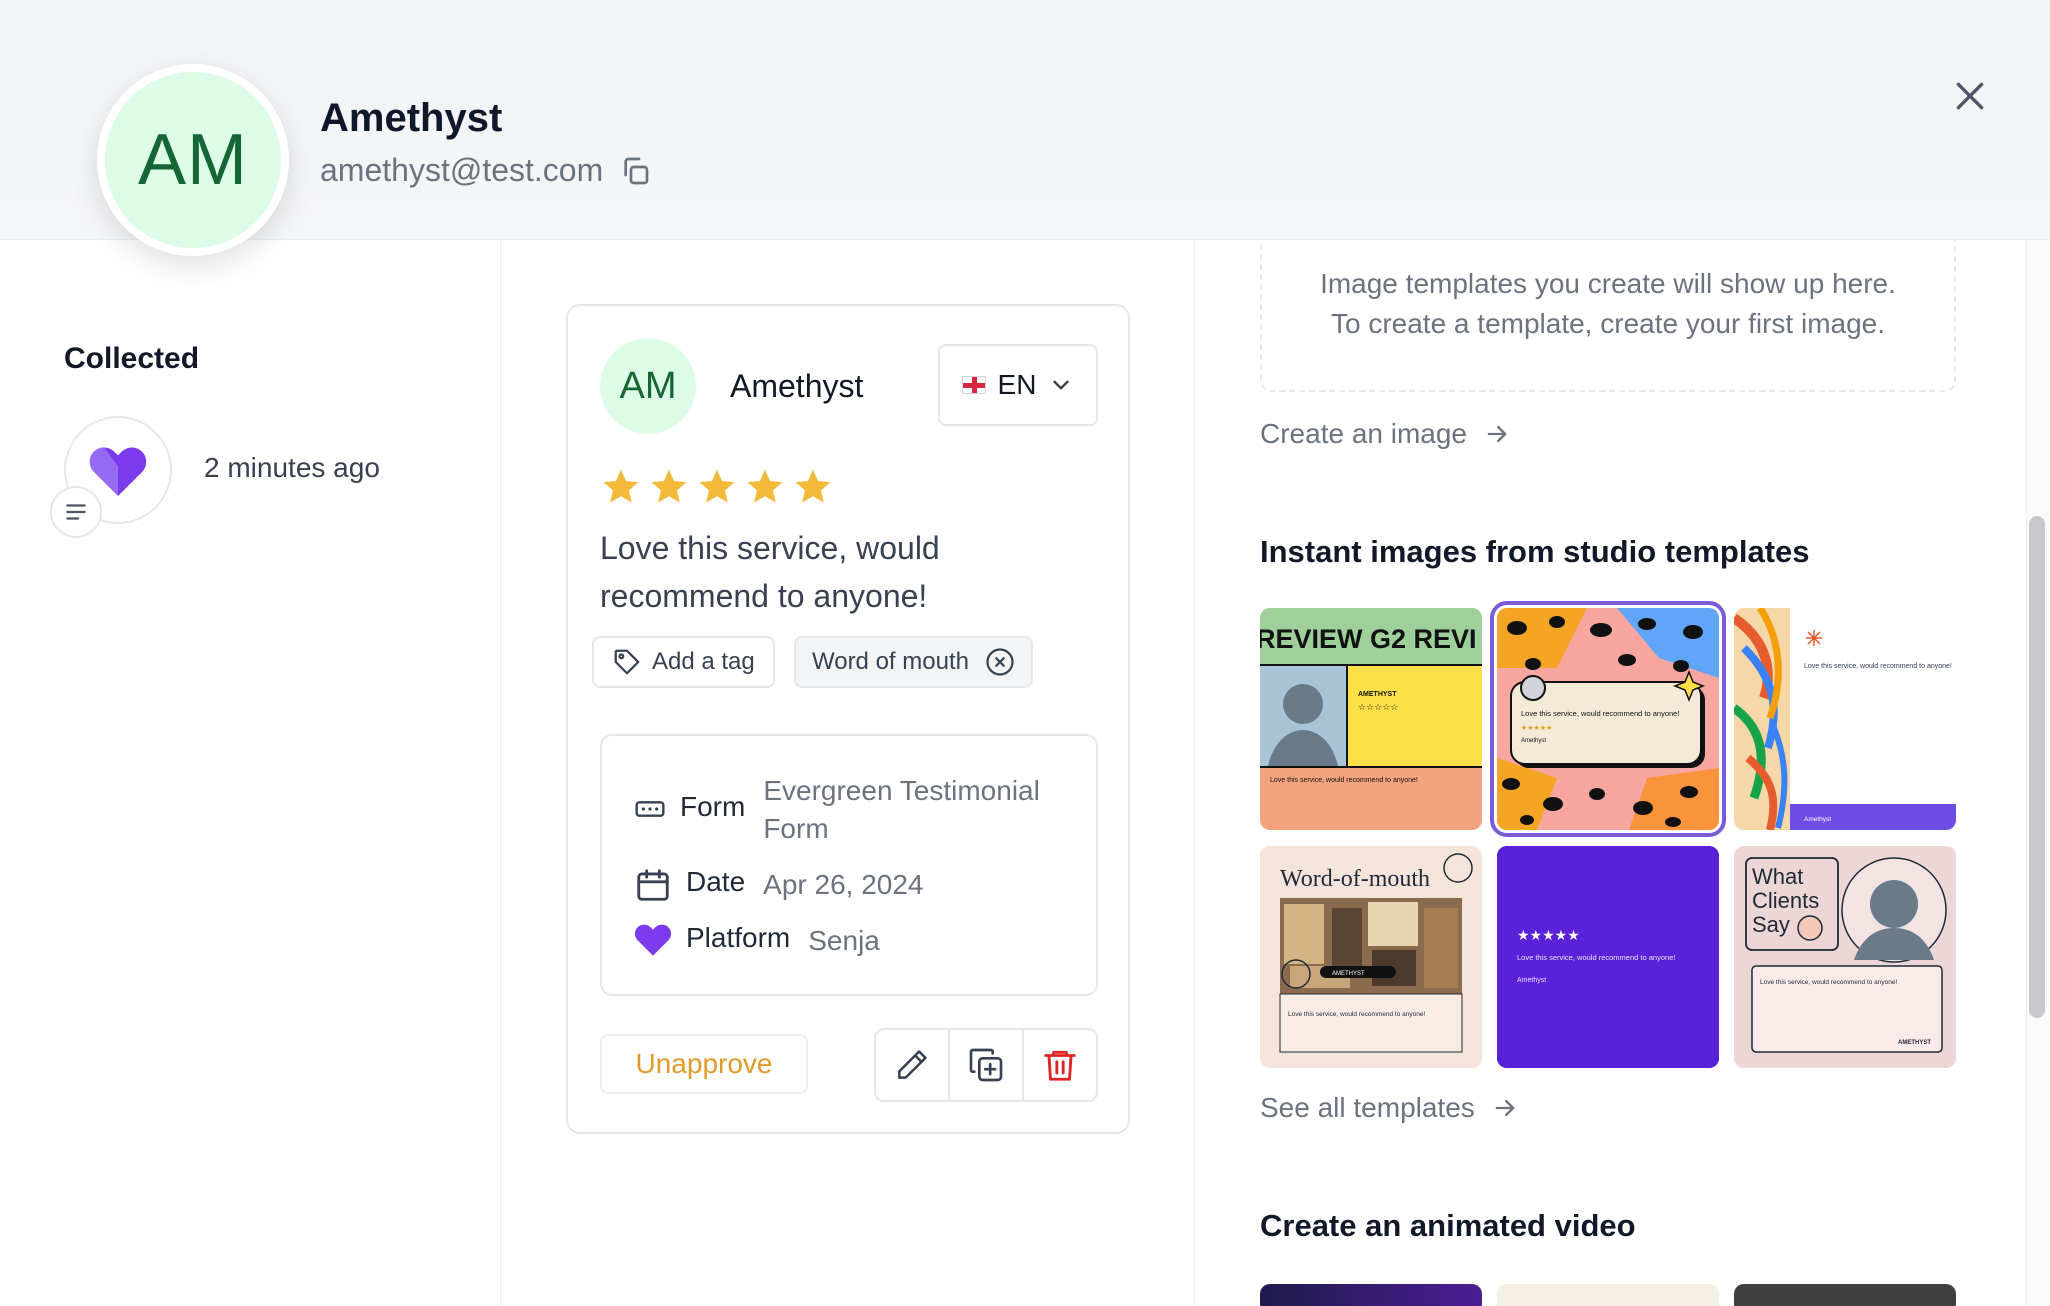 The width and height of the screenshot is (2050, 1306). I want to click on trash-icon, so click(1060, 1065).